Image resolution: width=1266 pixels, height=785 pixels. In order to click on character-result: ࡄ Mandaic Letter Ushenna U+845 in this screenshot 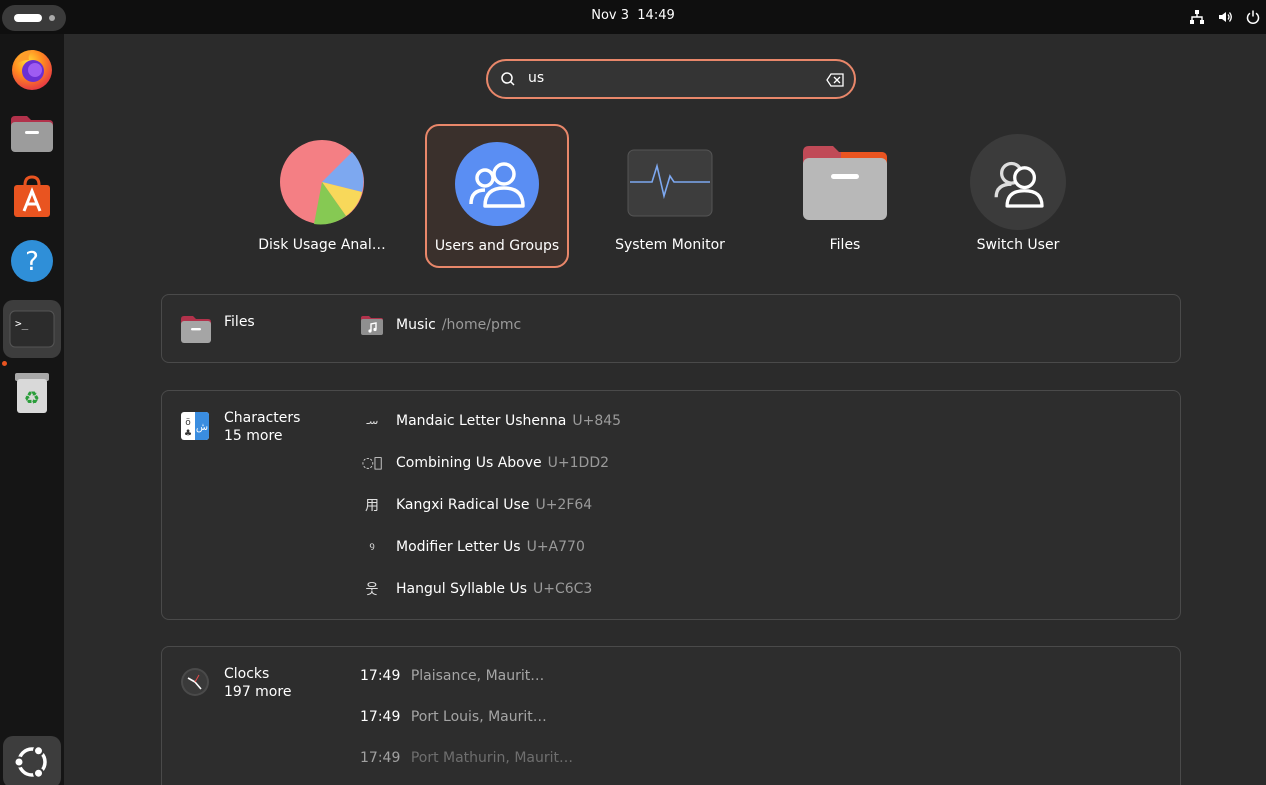, I will do `click(490, 421)`.